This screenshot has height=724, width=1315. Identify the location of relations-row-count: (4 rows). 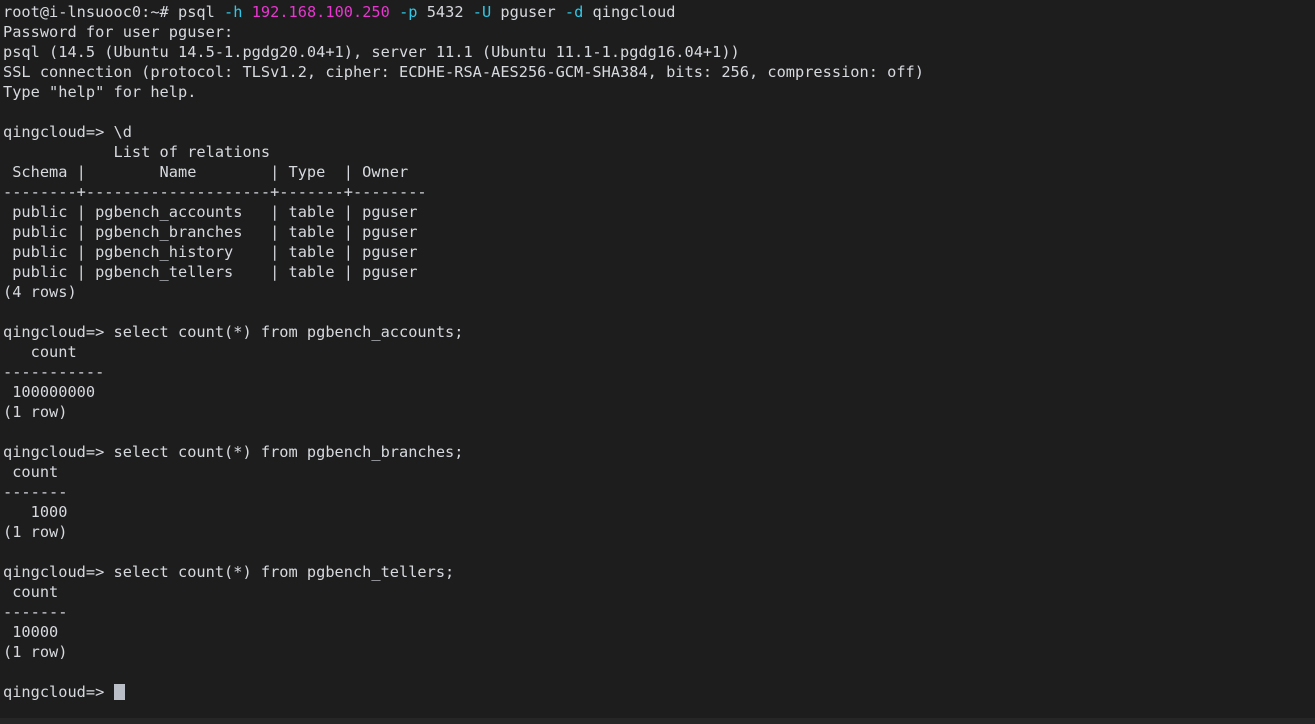
(40, 292).